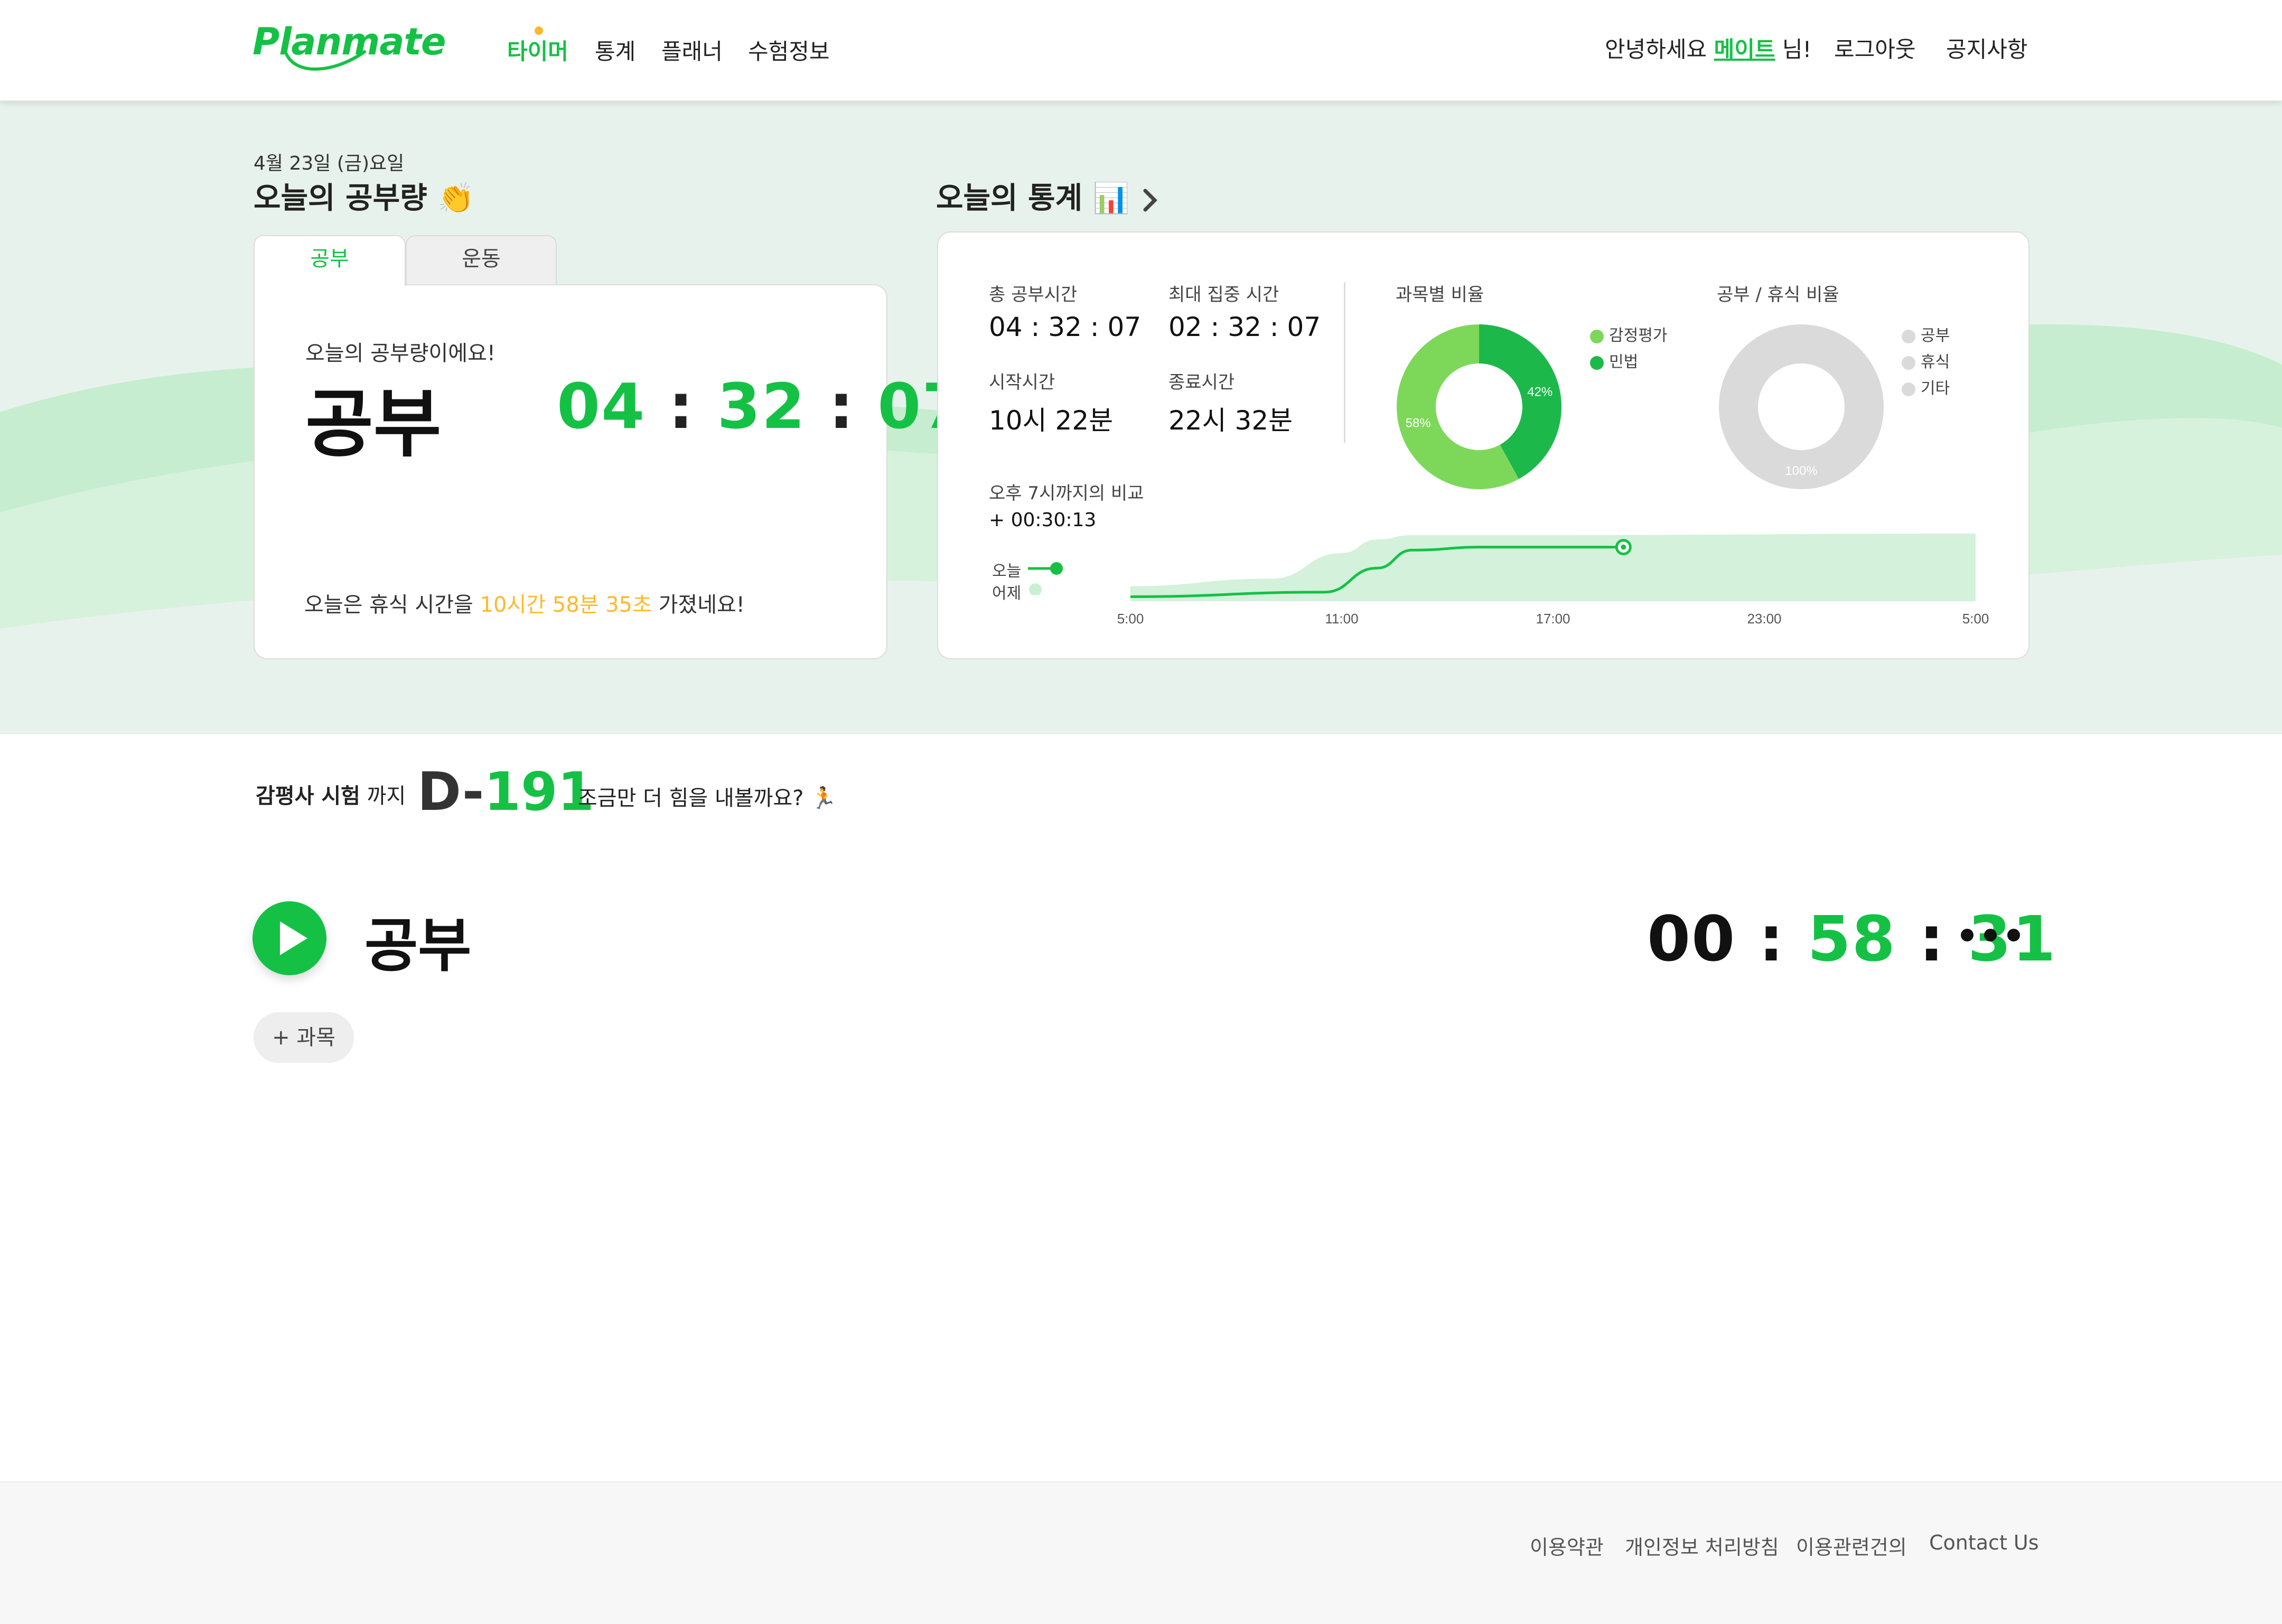  Describe the element at coordinates (1010, 198) in the screenshot. I see `today-stats-title-text: 오늘의 통계` at that location.